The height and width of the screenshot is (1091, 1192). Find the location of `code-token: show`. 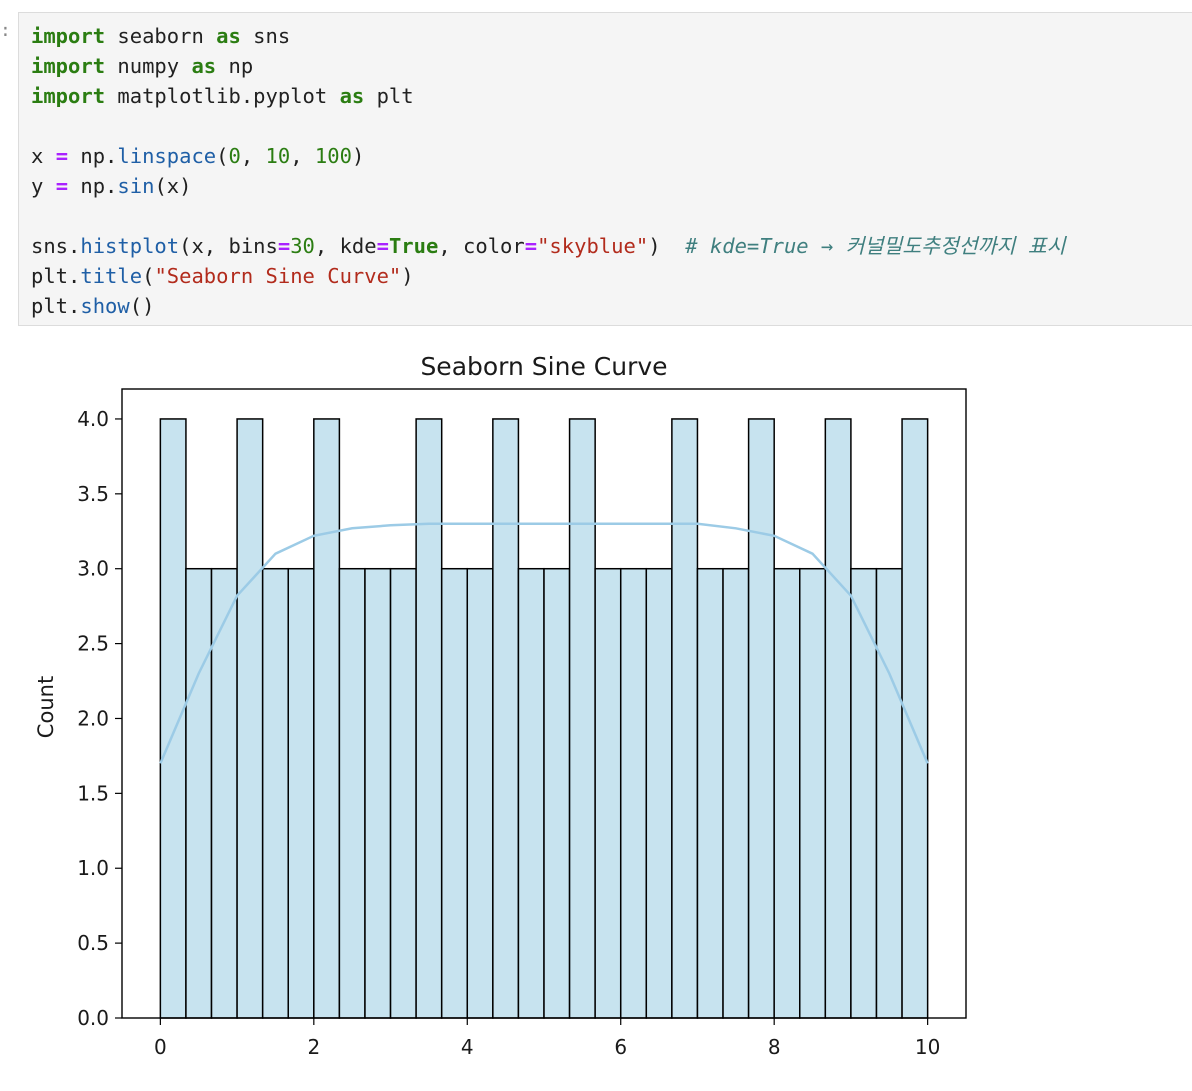

code-token: show is located at coordinates (105, 306).